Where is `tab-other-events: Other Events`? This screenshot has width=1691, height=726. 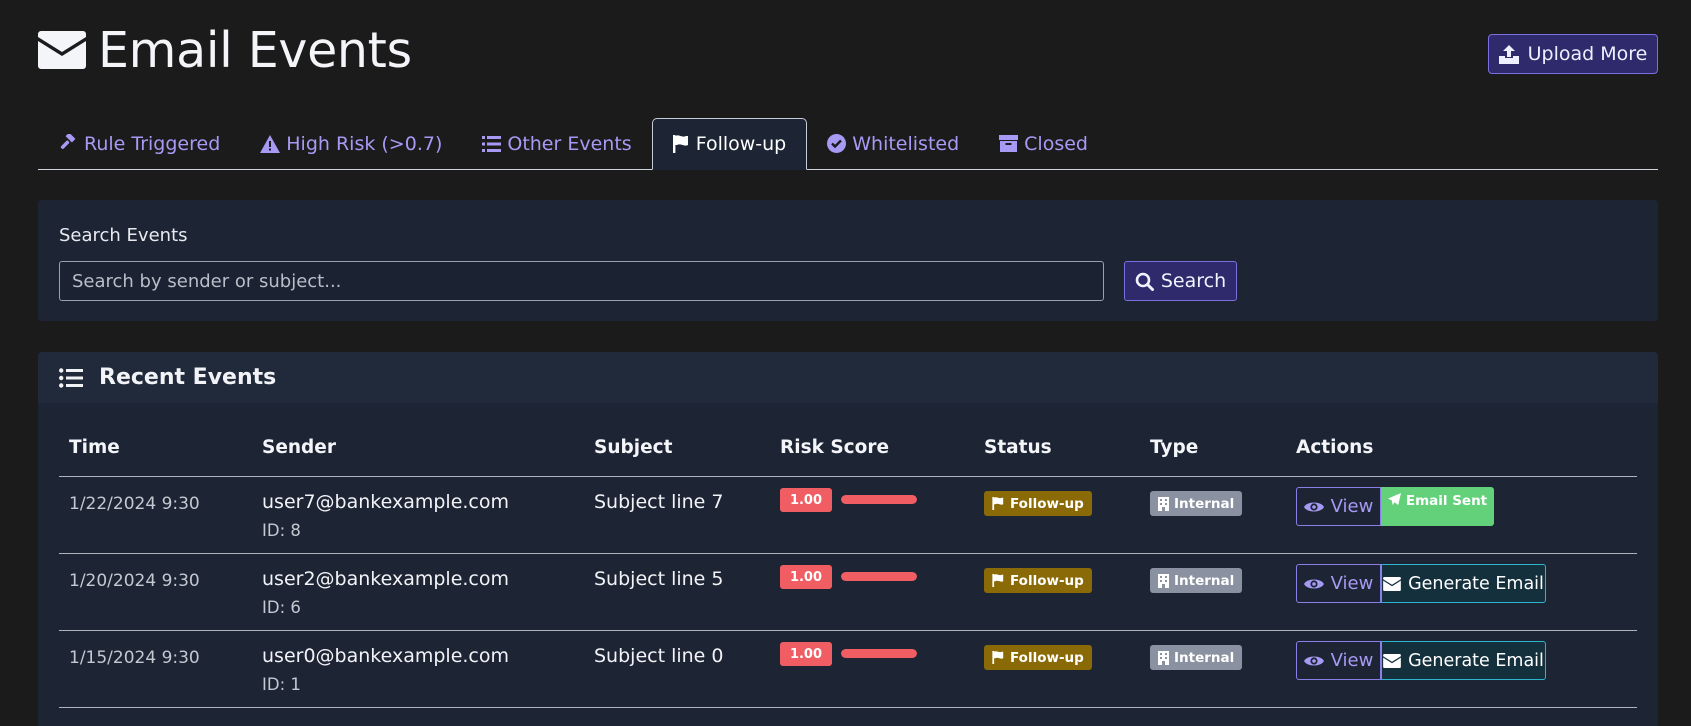
tab-other-events: Other Events is located at coordinates (556, 143).